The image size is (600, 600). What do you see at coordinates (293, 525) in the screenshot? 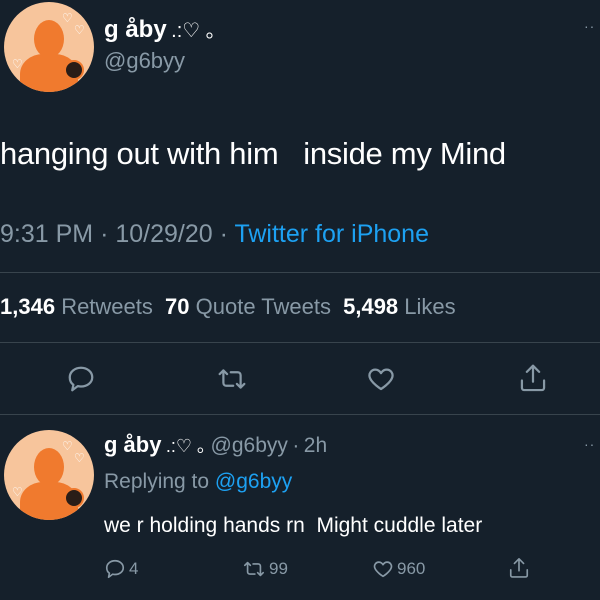
I see `reply-text: we r holding hands rn Might cuddle later` at bounding box center [293, 525].